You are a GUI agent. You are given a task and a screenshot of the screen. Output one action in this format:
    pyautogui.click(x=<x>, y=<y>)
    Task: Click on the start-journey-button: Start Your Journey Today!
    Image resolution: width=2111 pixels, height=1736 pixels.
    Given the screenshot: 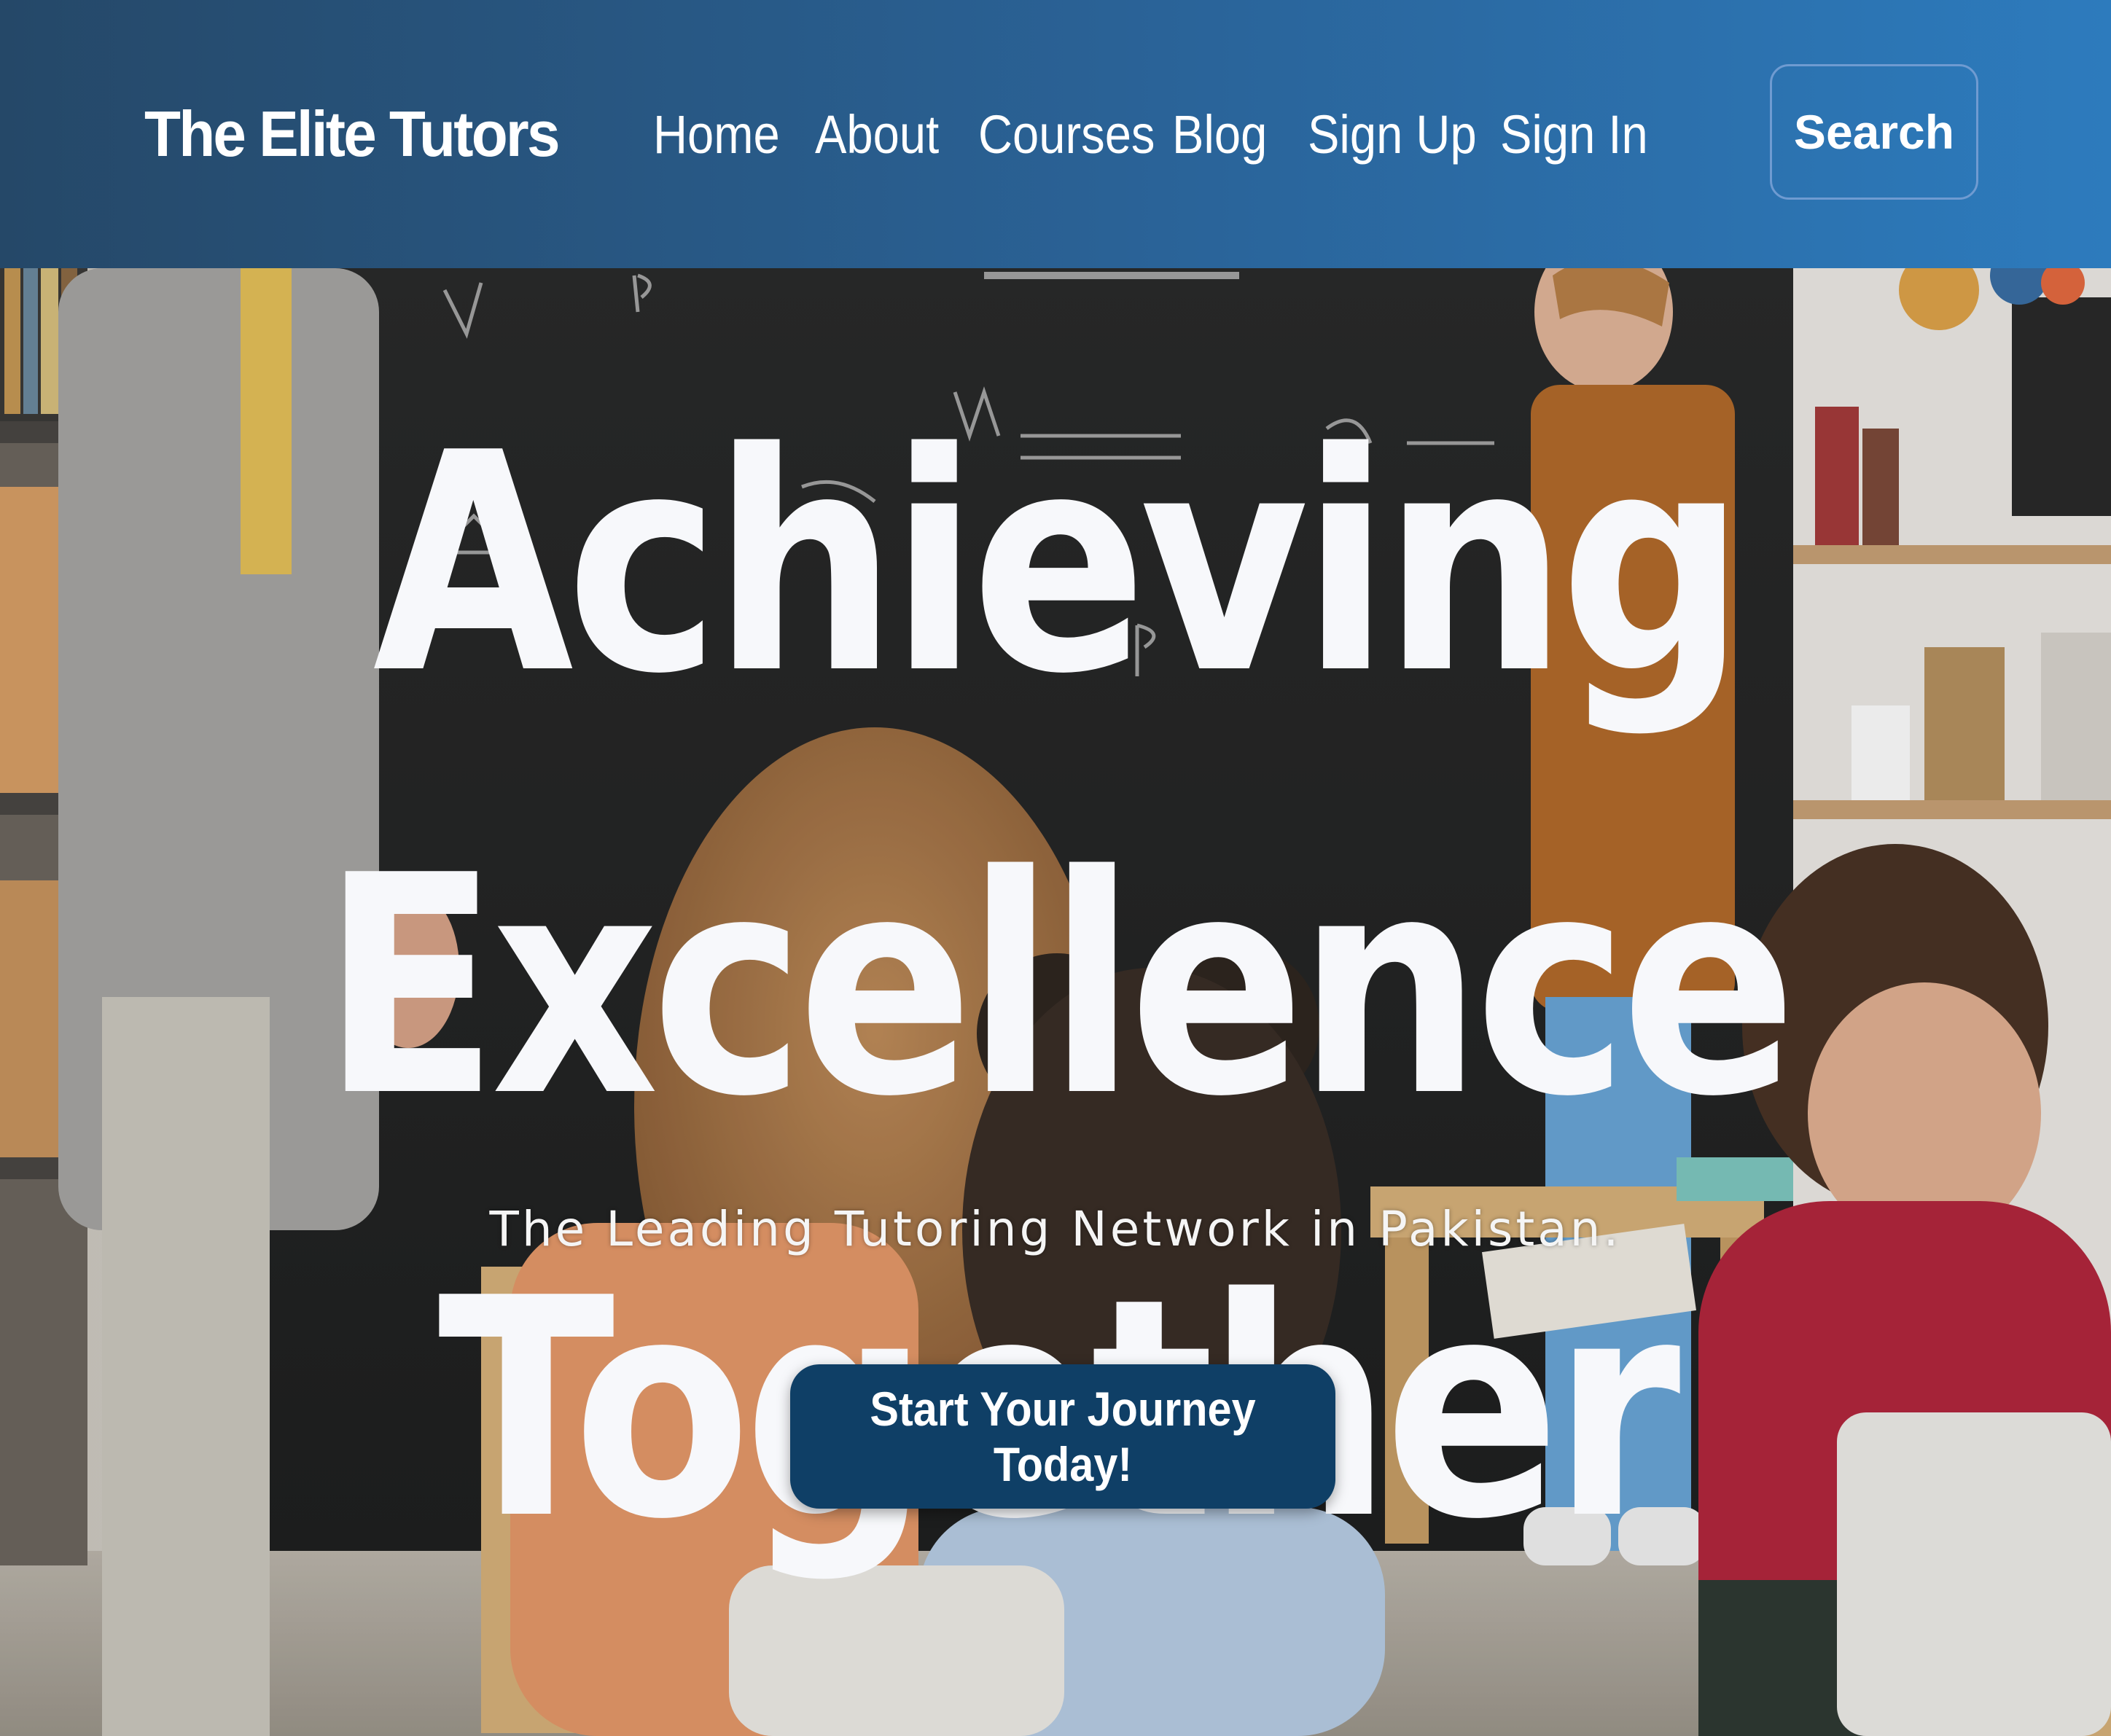 What is the action you would take?
    pyautogui.click(x=1062, y=1436)
    